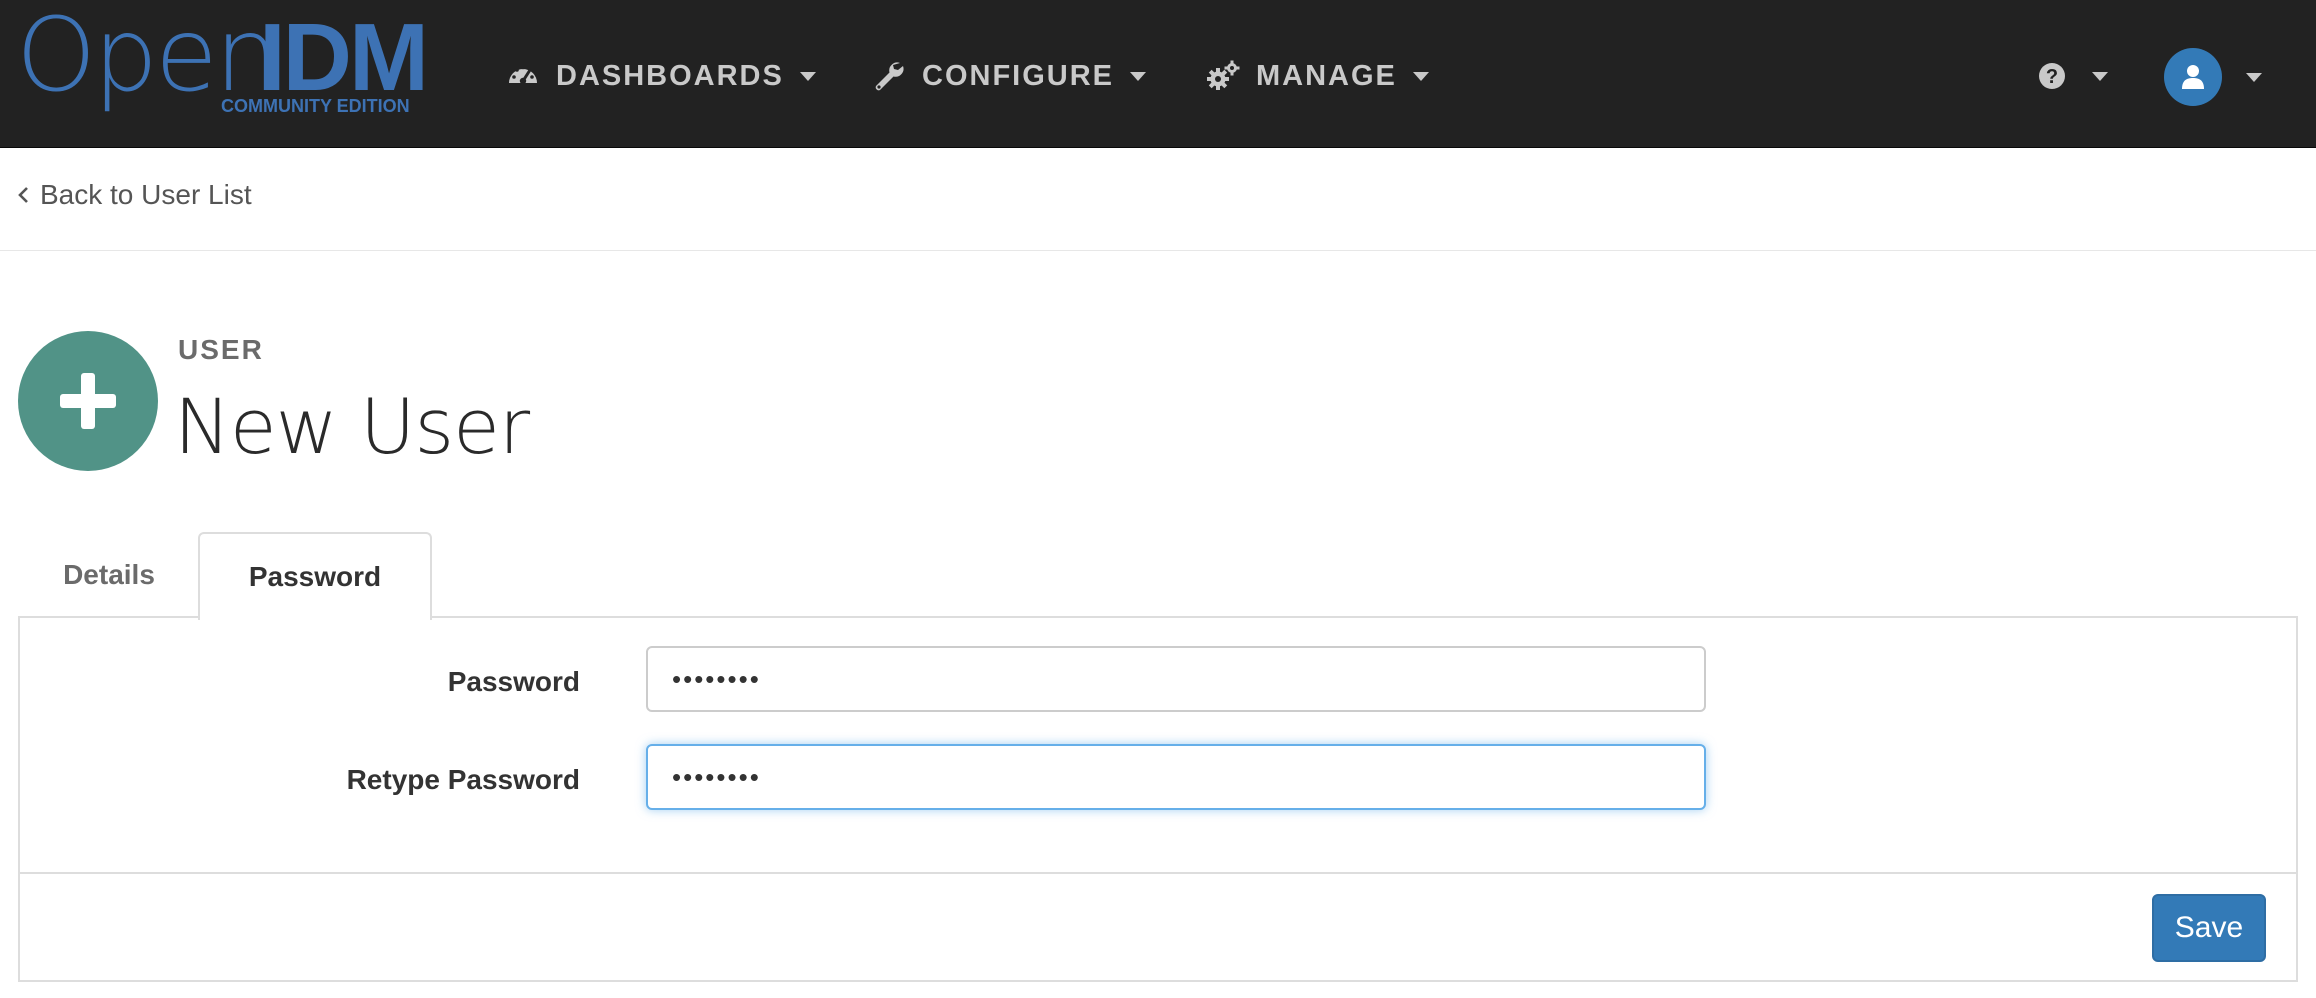  Describe the element at coordinates (2073, 76) in the screenshot. I see `help-menu: ?` at that location.